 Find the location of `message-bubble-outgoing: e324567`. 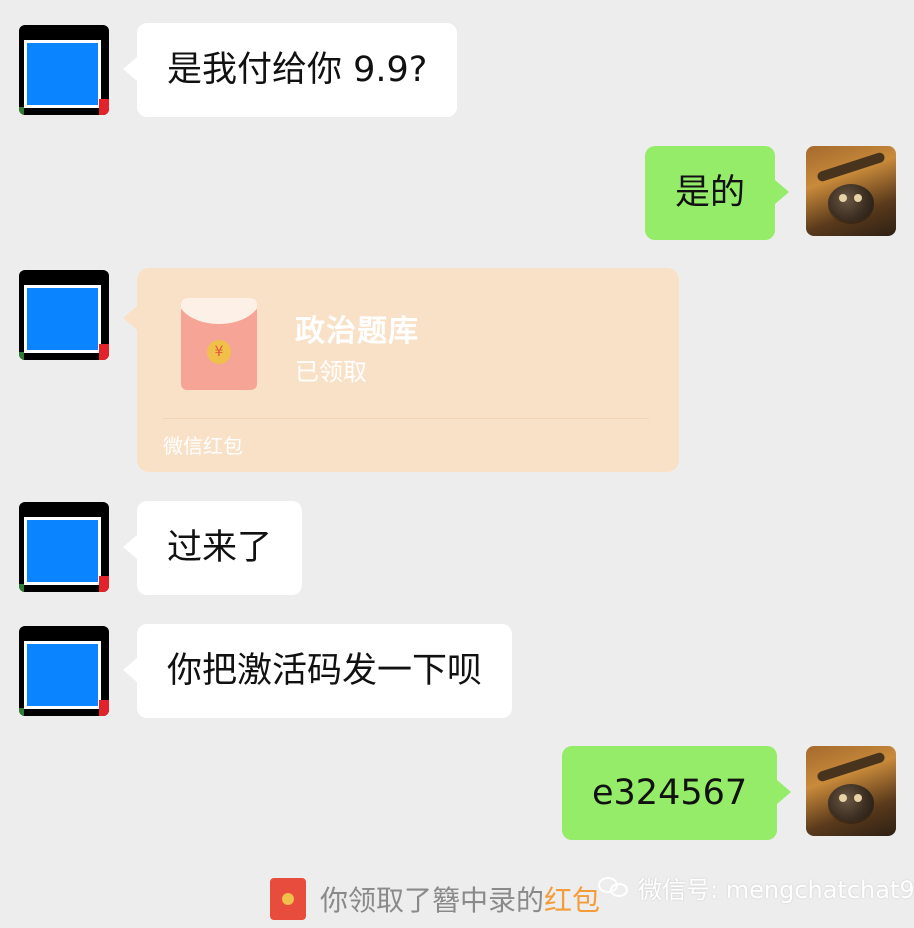

message-bubble-outgoing: e324567 is located at coordinates (677, 793).